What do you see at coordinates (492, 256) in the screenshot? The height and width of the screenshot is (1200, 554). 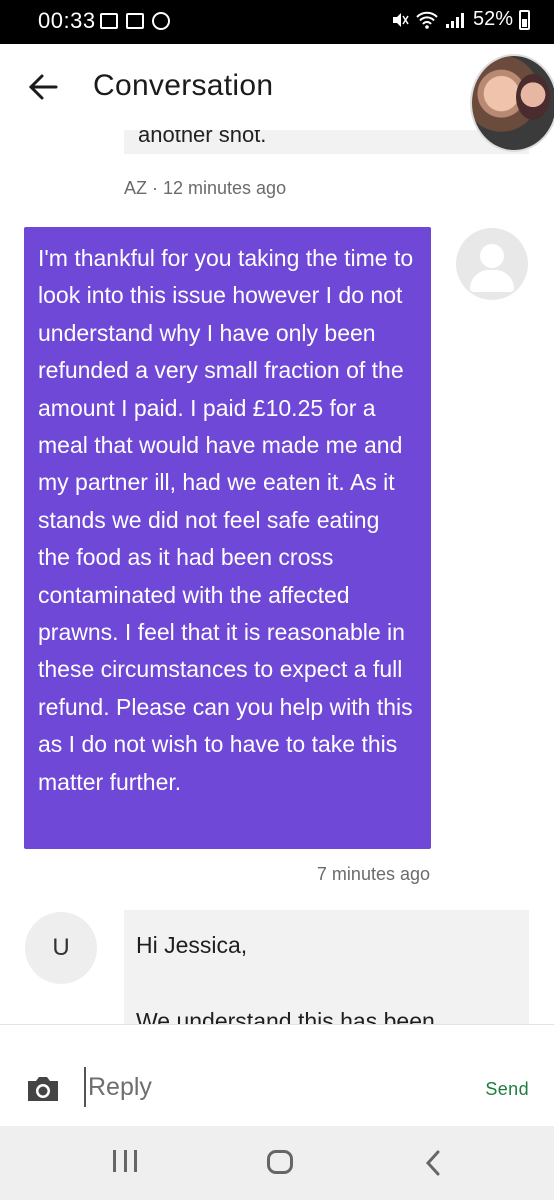 I see `person-head-shape` at bounding box center [492, 256].